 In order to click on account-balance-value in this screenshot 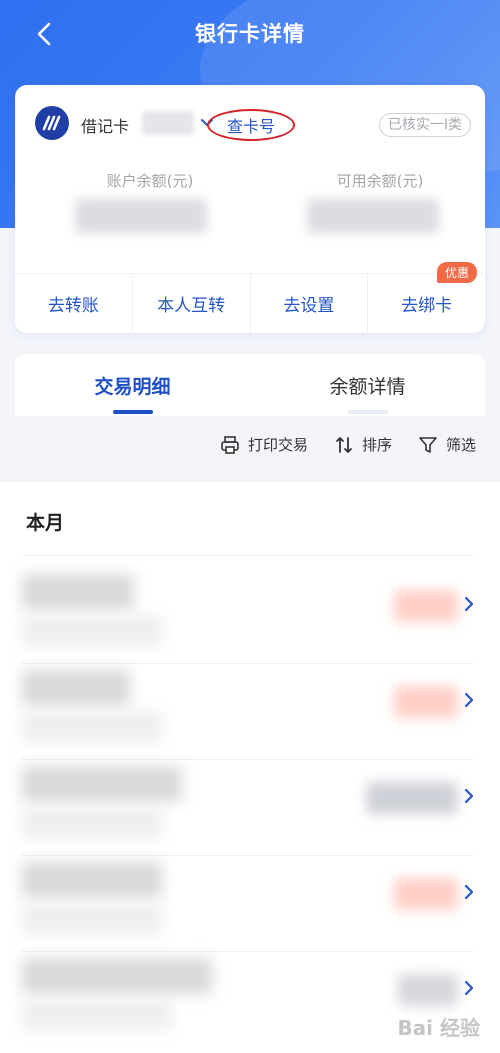, I will do `click(141, 216)`.